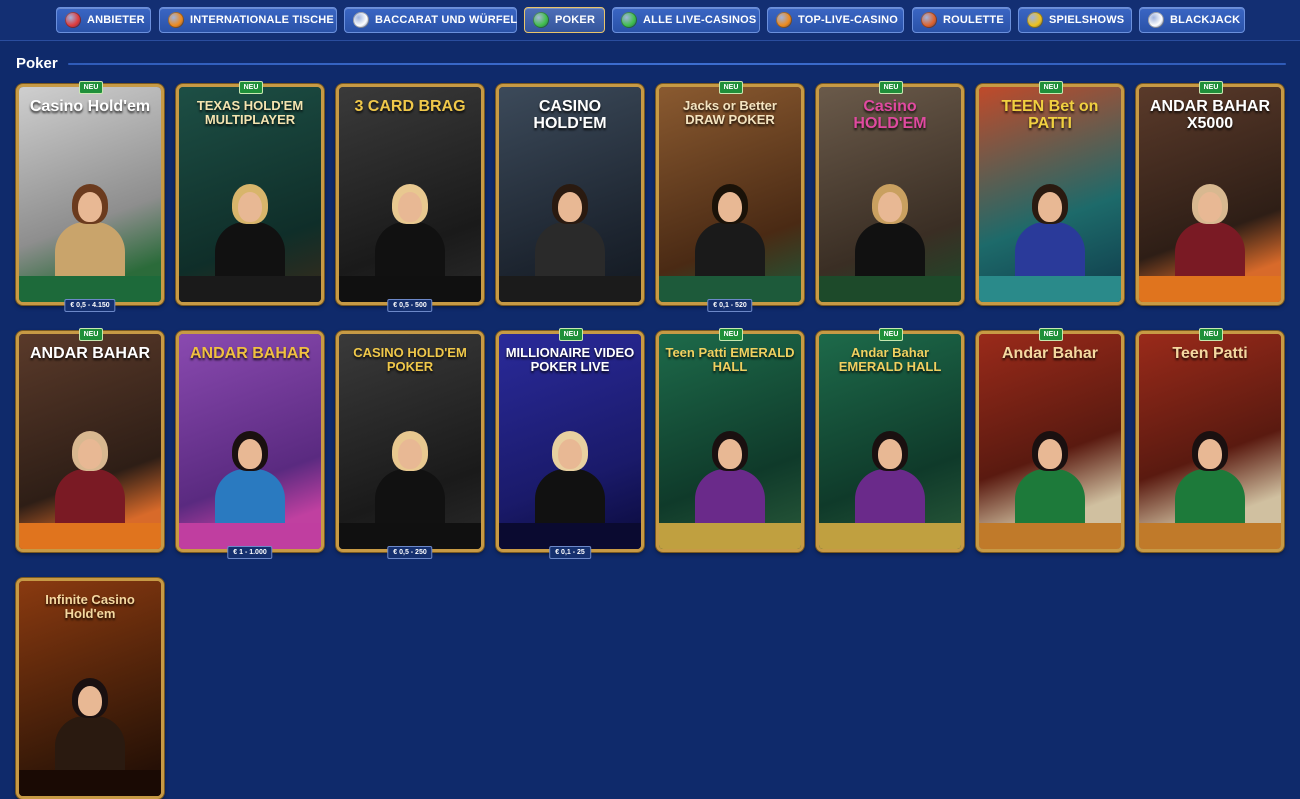 Image resolution: width=1300 pixels, height=799 pixels. What do you see at coordinates (1210, 353) in the screenshot?
I see `game-title: Teen Patti` at bounding box center [1210, 353].